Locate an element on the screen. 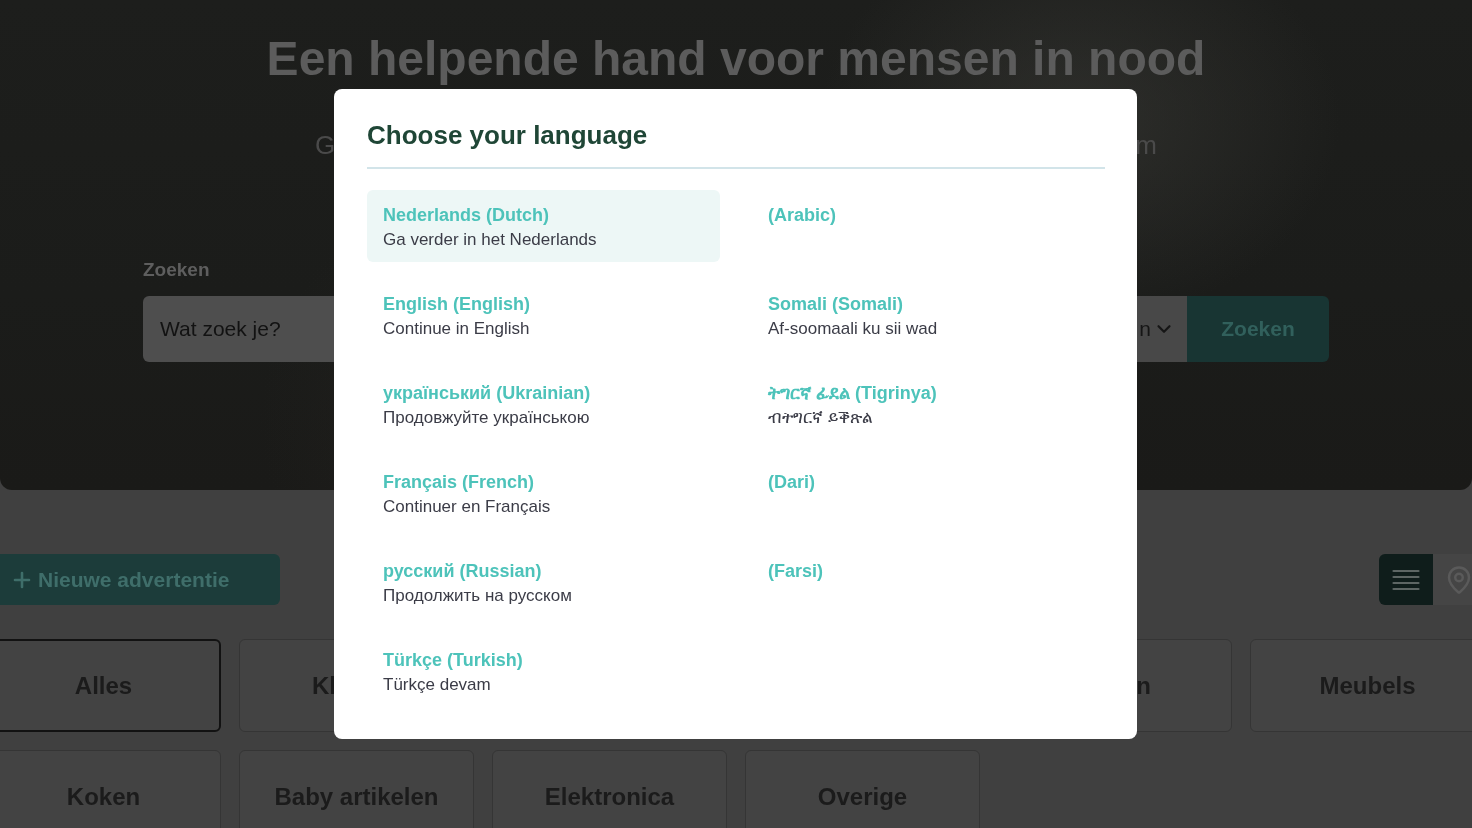 The width and height of the screenshot is (1472, 828). language-option: (Farsi) is located at coordinates (928, 582).